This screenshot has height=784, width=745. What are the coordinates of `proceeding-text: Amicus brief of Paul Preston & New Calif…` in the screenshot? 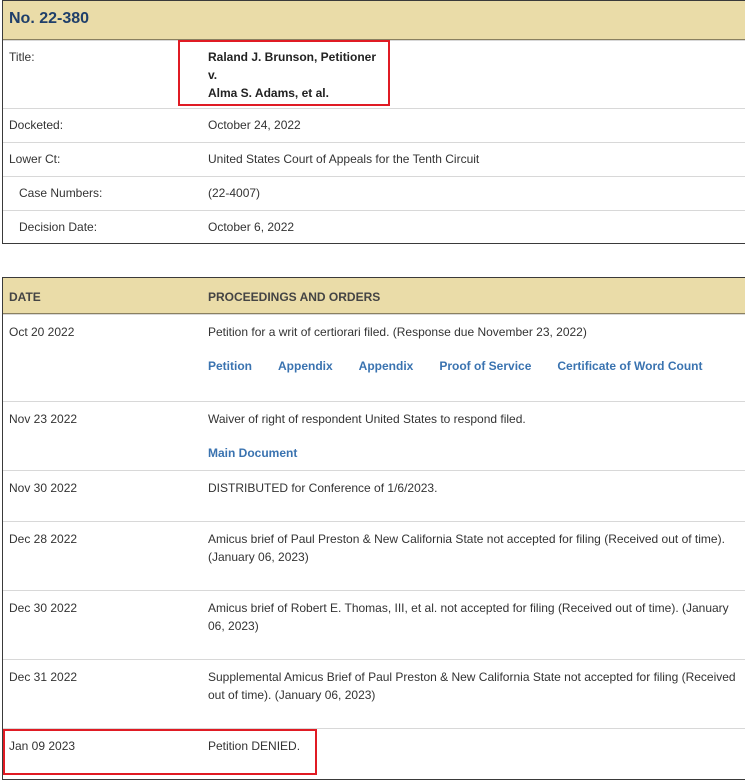 It's located at (466, 548).